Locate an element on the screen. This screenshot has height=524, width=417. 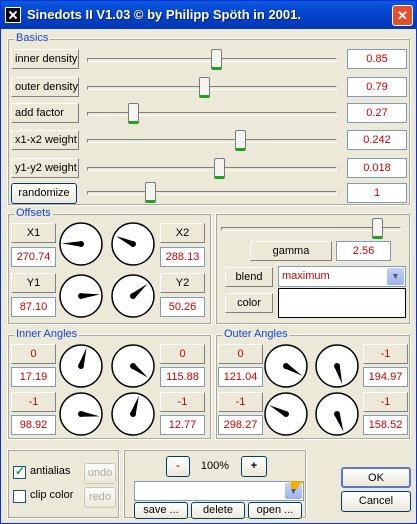
color-swatch is located at coordinates (342, 303).